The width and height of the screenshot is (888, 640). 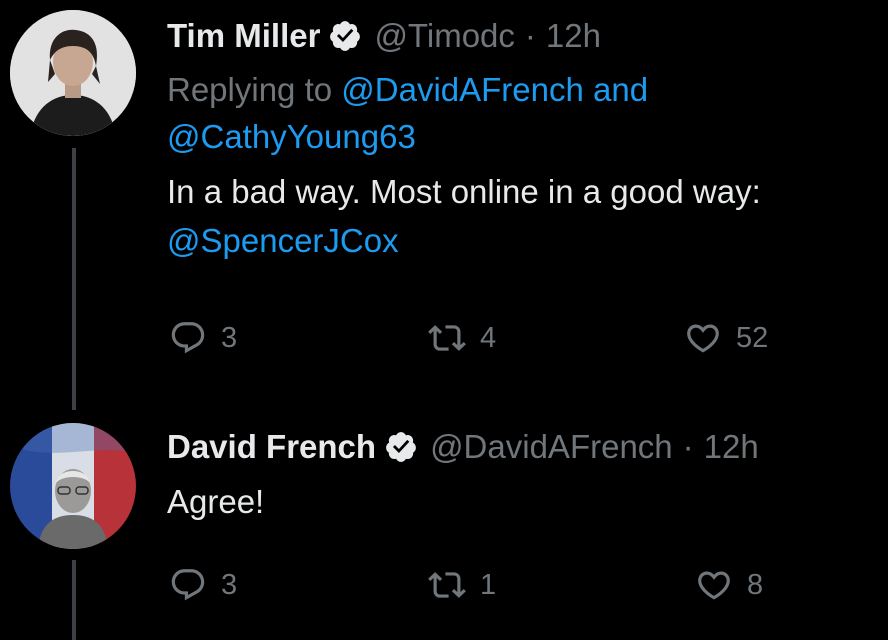 I want to click on author-name: Tim Miller, so click(x=243, y=36).